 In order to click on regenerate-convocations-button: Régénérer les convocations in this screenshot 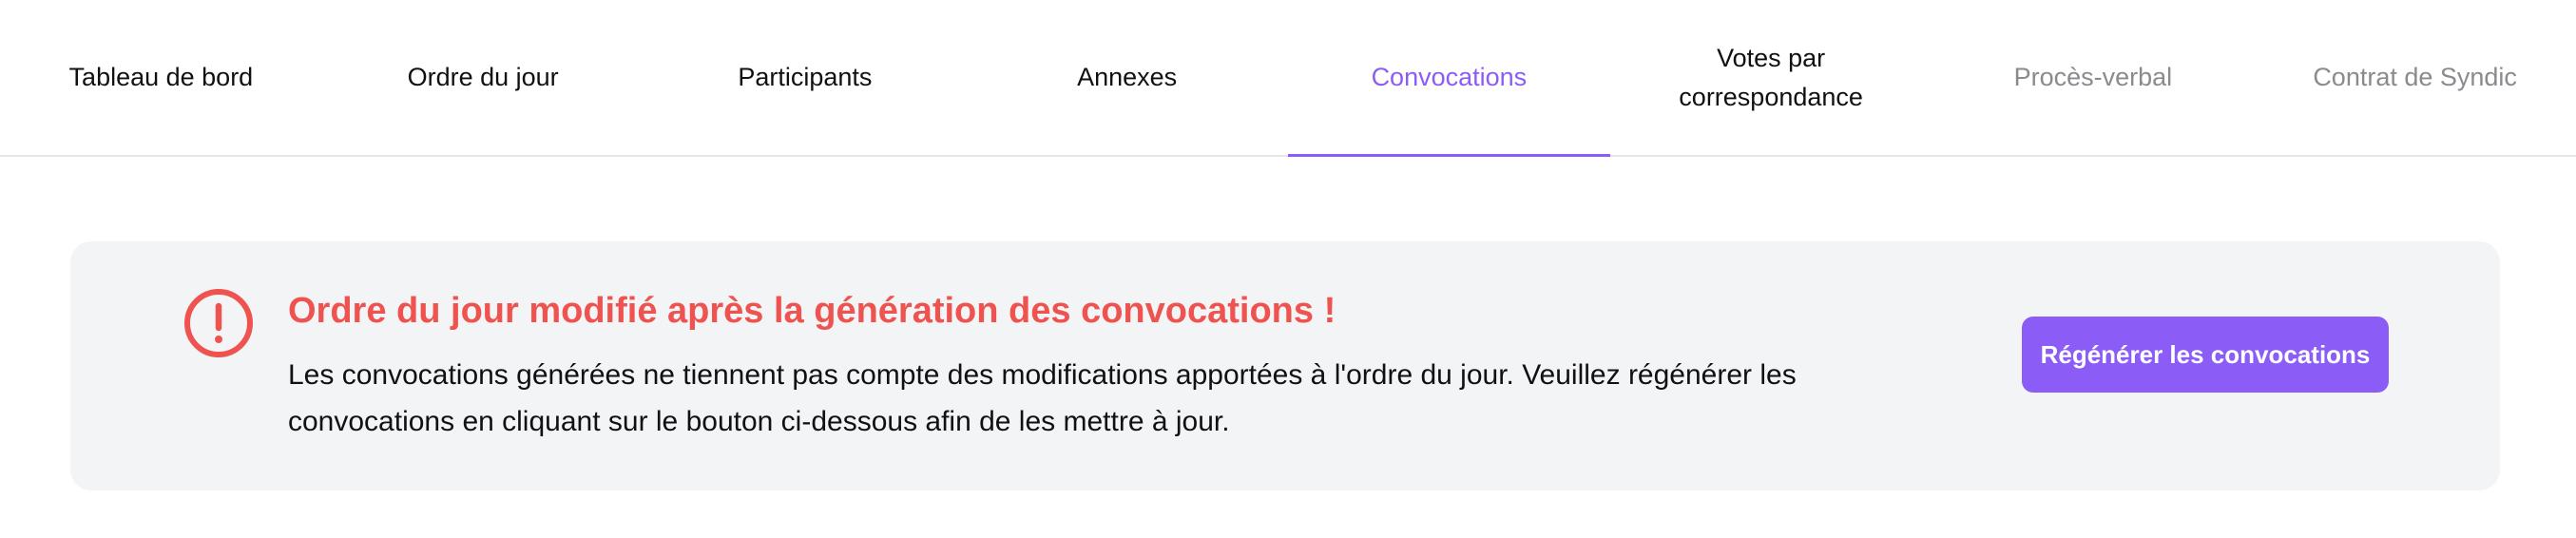, I will do `click(2205, 355)`.